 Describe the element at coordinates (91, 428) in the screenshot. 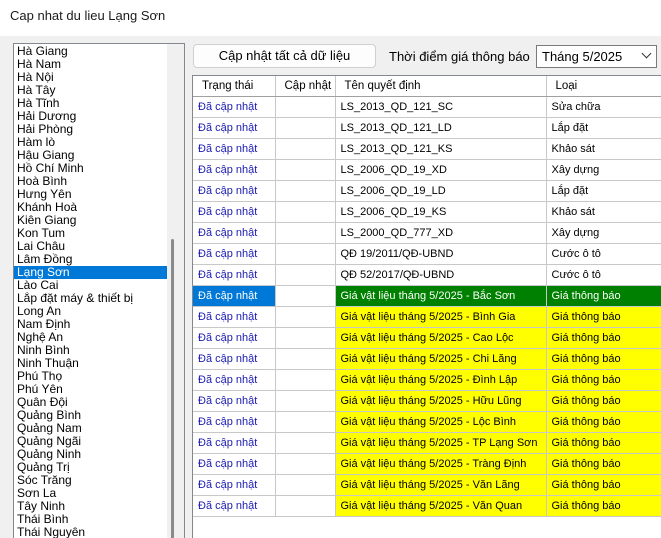

I see `province-item: Quảng Nam` at that location.